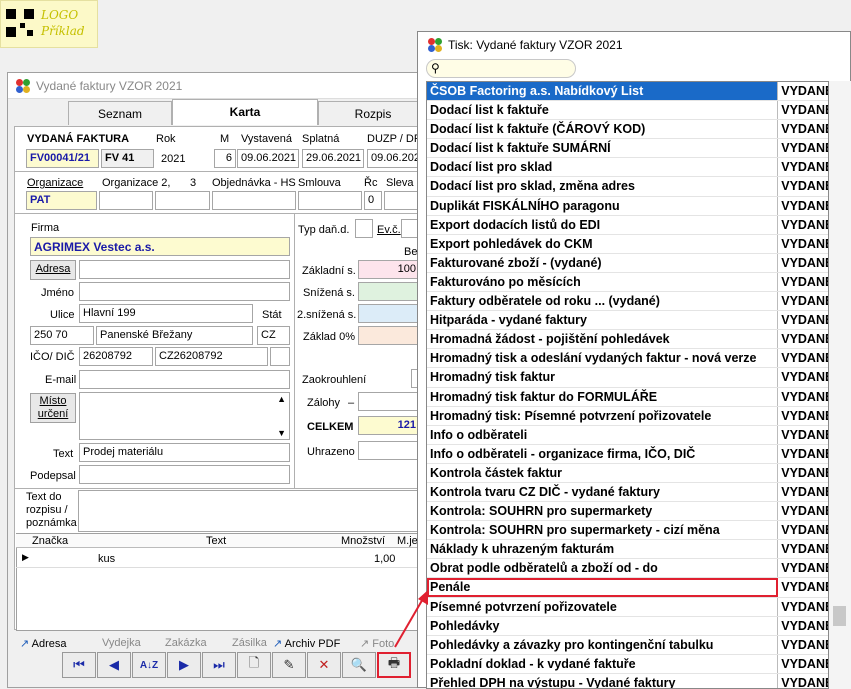 The height and width of the screenshot is (689, 851). I want to click on contract-field, so click(330, 200).